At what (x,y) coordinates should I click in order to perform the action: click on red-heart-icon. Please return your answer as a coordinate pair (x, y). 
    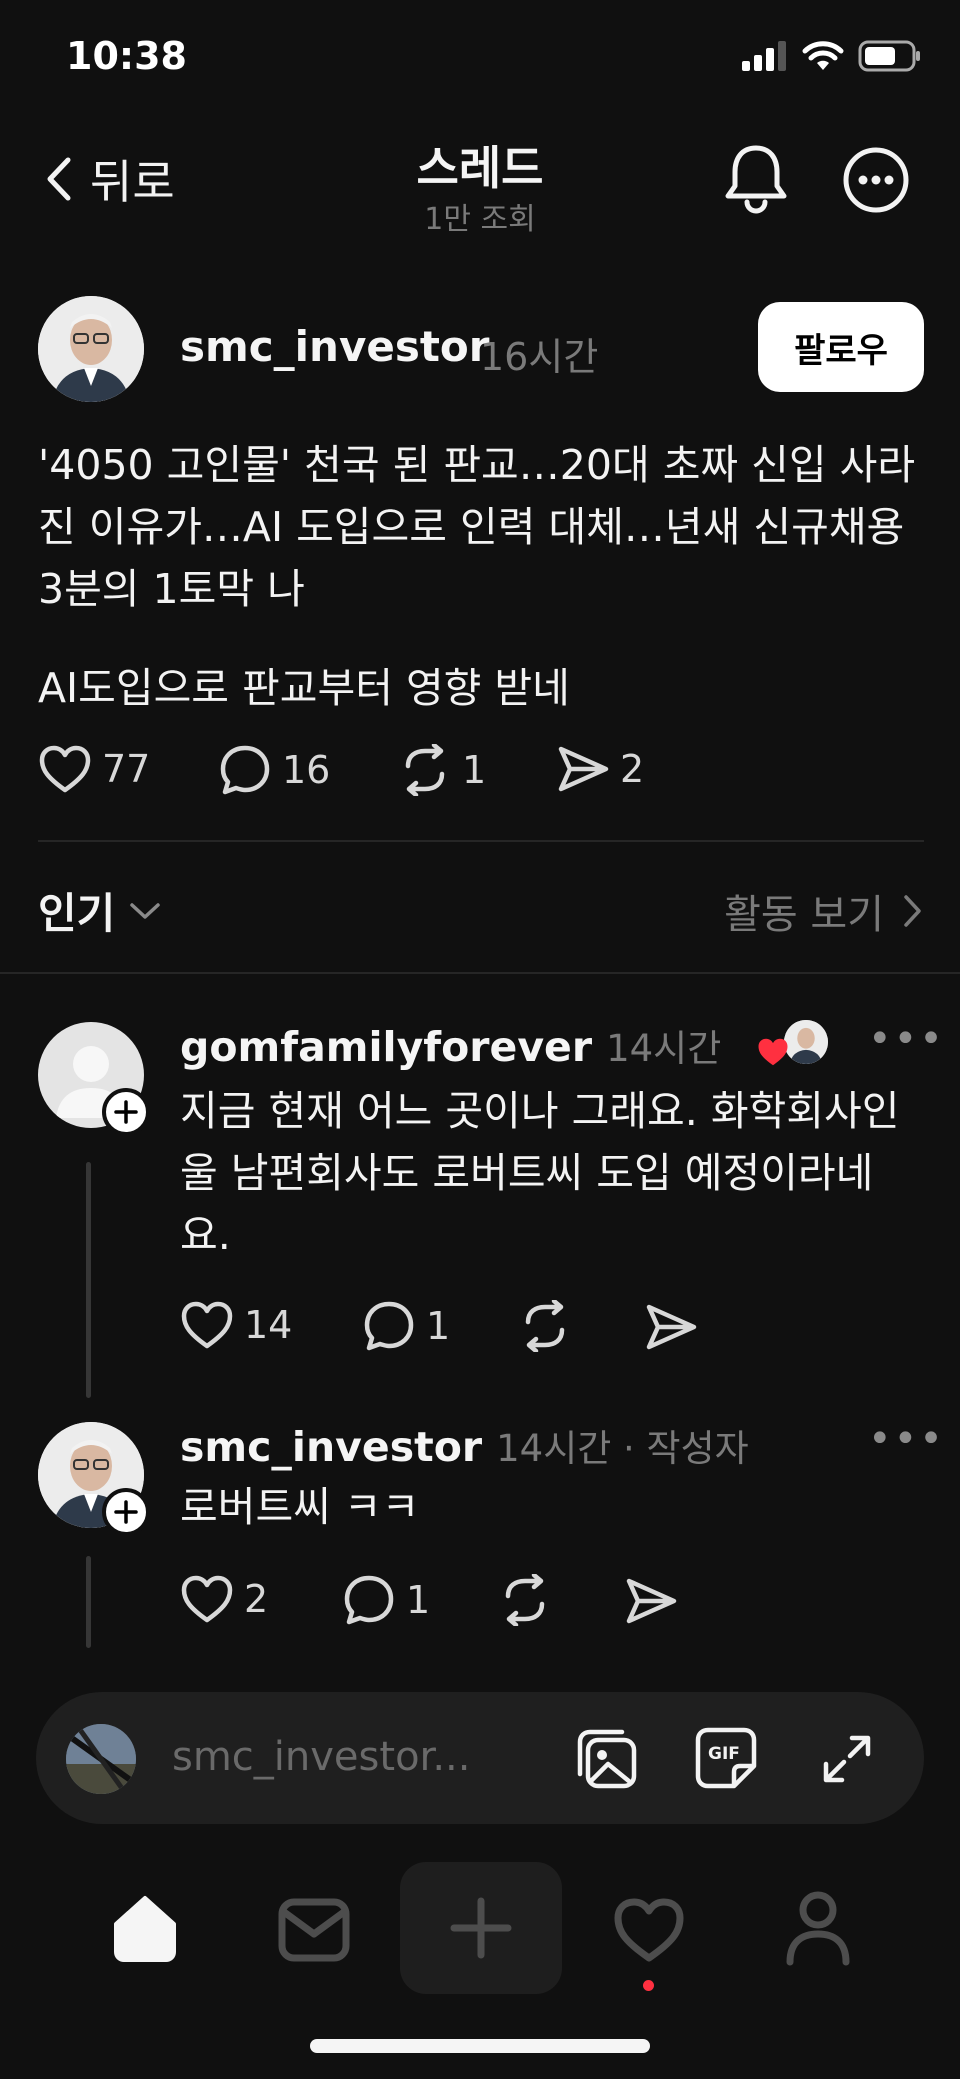
    Looking at the image, I should click on (773, 1052).